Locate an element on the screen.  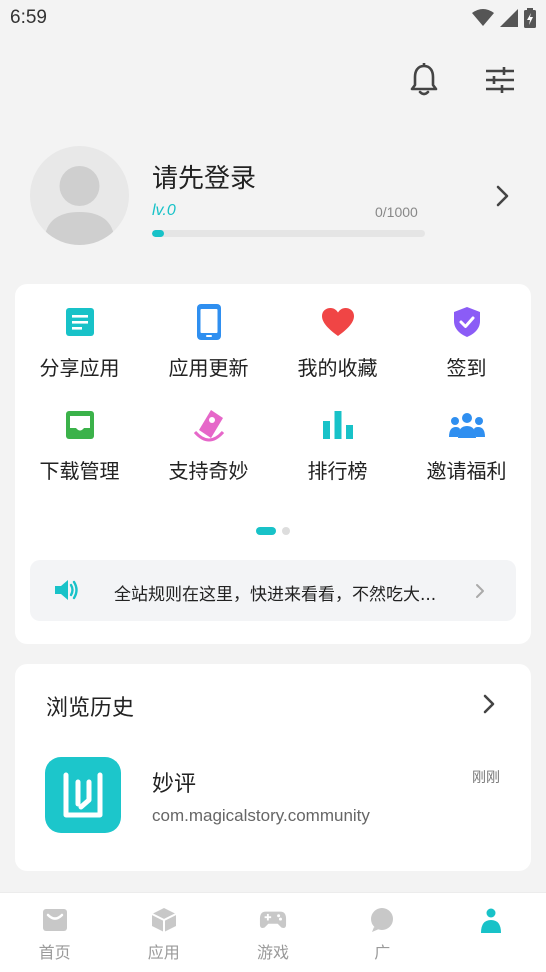
bar-chart-icon is located at coordinates (338, 425).